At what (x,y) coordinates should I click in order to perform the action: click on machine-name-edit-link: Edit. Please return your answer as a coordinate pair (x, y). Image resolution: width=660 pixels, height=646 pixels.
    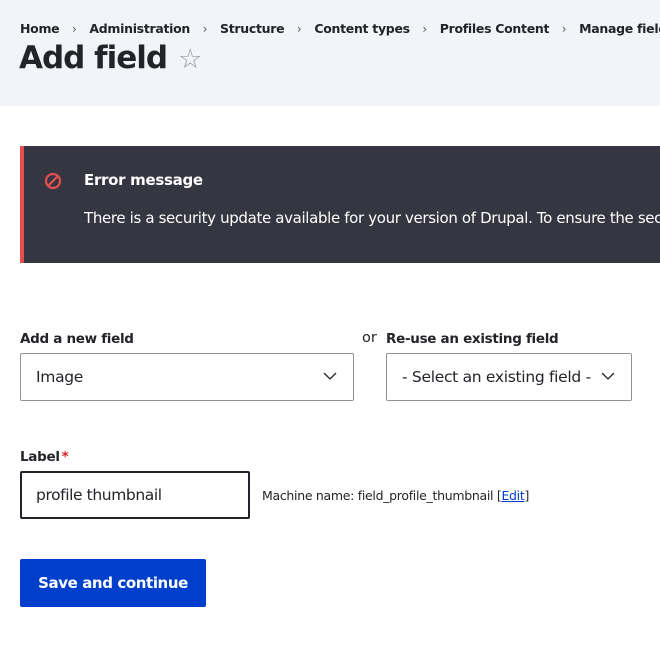
    Looking at the image, I should click on (512, 495).